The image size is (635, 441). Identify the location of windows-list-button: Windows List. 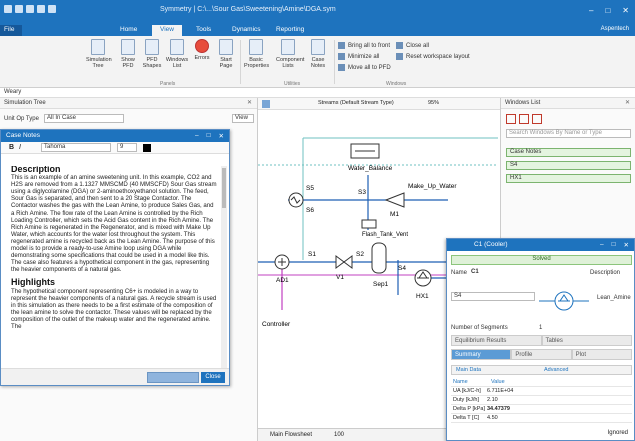
(177, 54).